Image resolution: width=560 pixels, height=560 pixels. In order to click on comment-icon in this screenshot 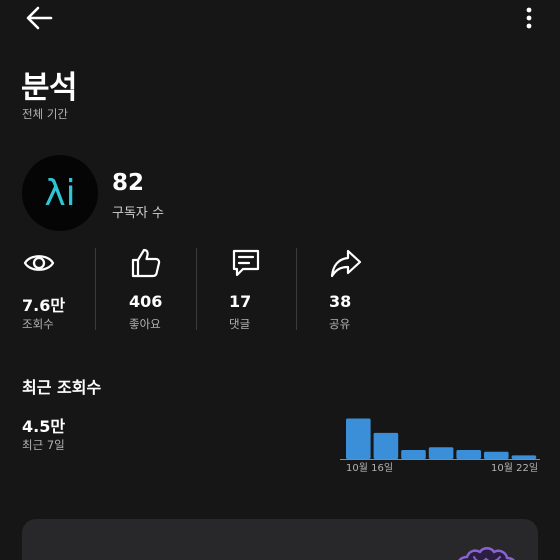, I will do `click(246, 263)`.